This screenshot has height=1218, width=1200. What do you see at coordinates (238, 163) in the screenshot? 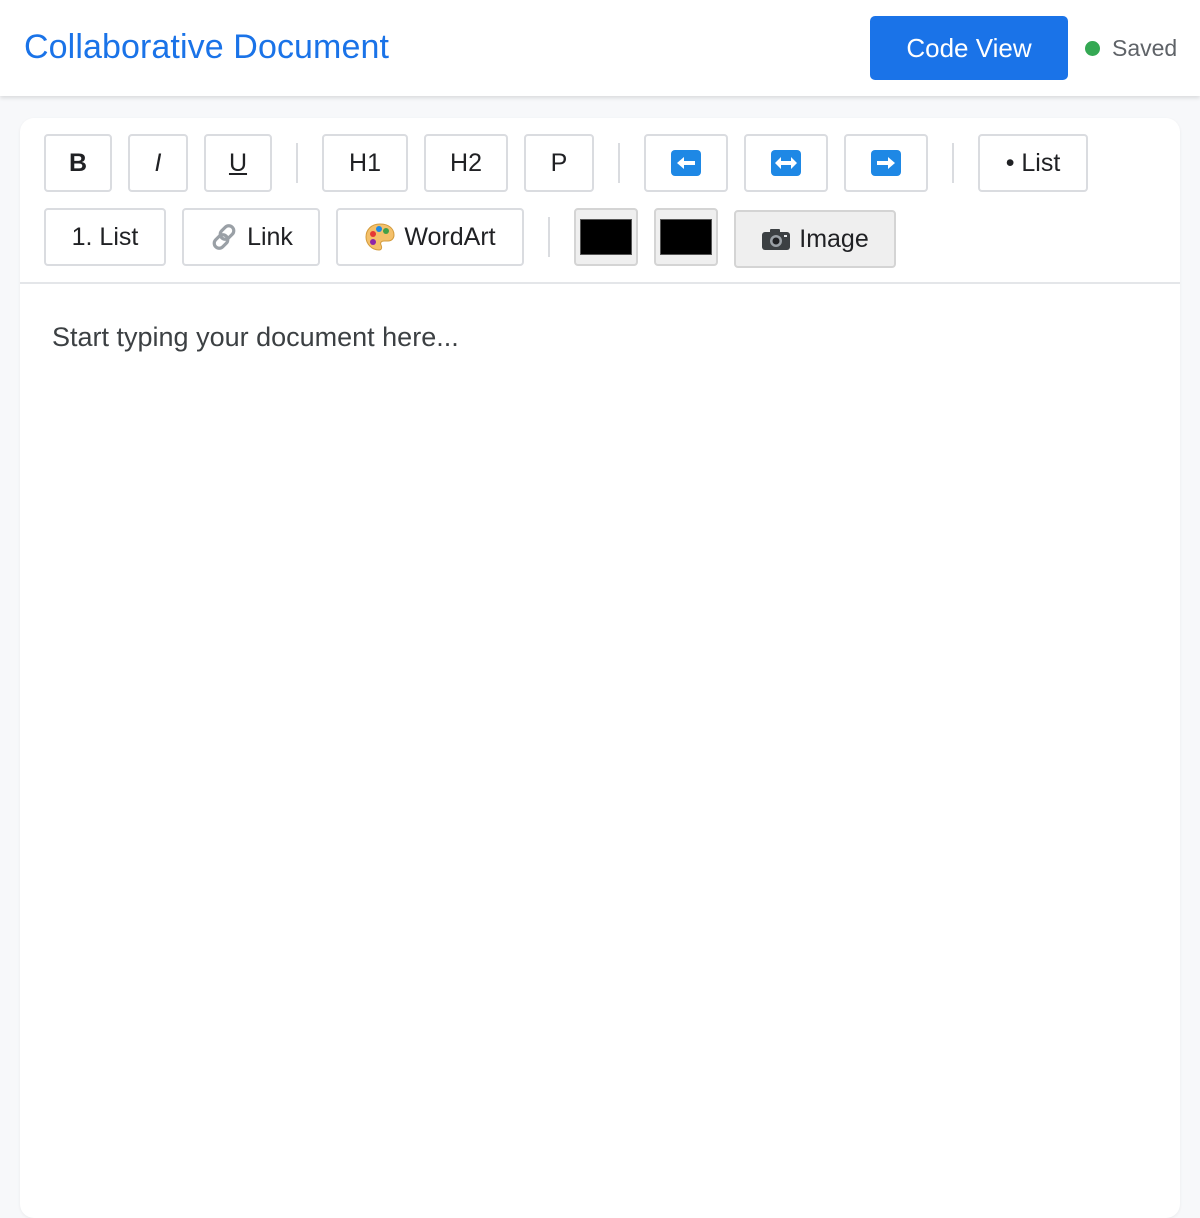
I see `underline-button: U` at bounding box center [238, 163].